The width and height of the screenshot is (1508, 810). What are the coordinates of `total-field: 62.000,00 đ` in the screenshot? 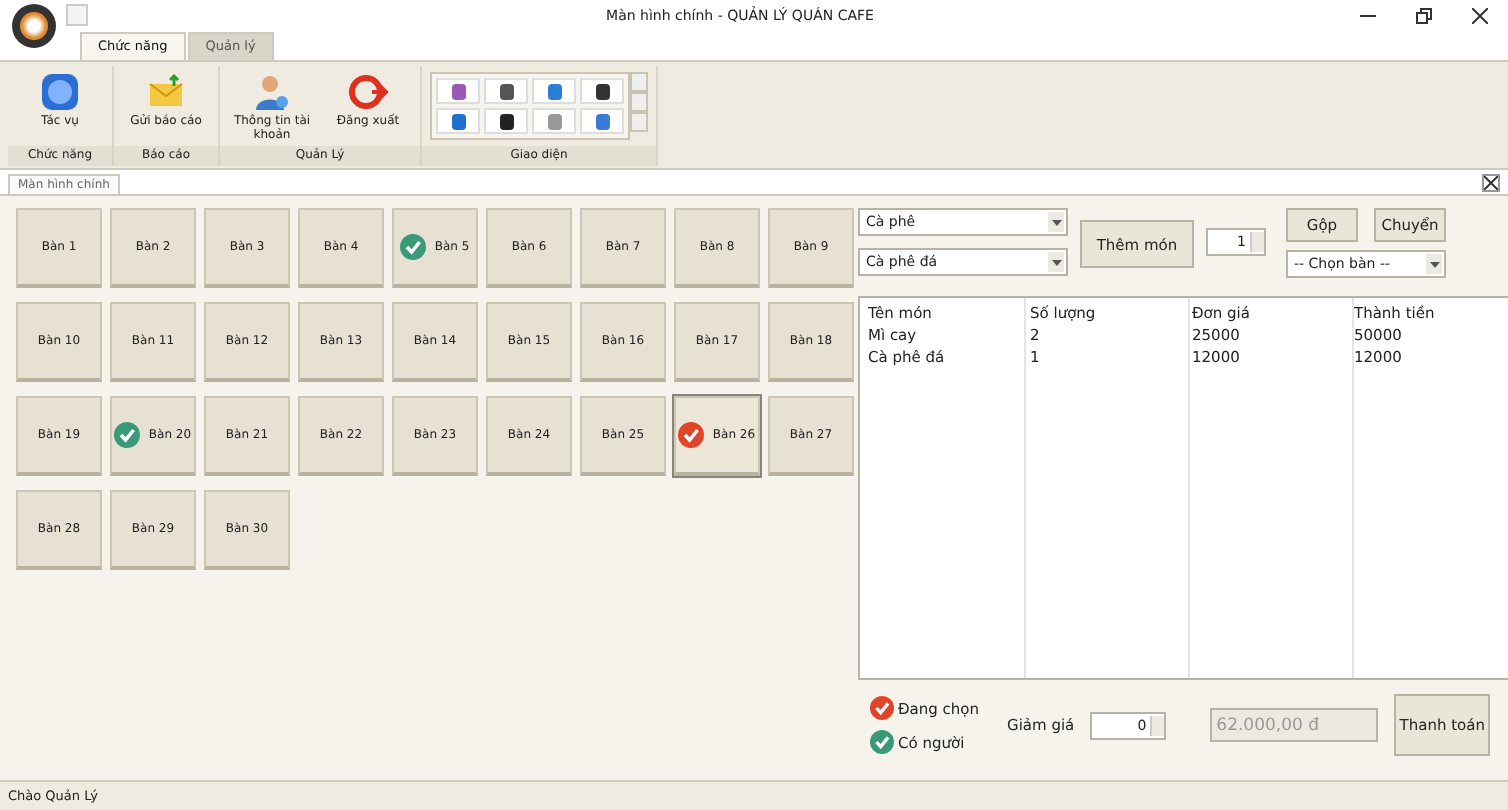 It's located at (1294, 725).